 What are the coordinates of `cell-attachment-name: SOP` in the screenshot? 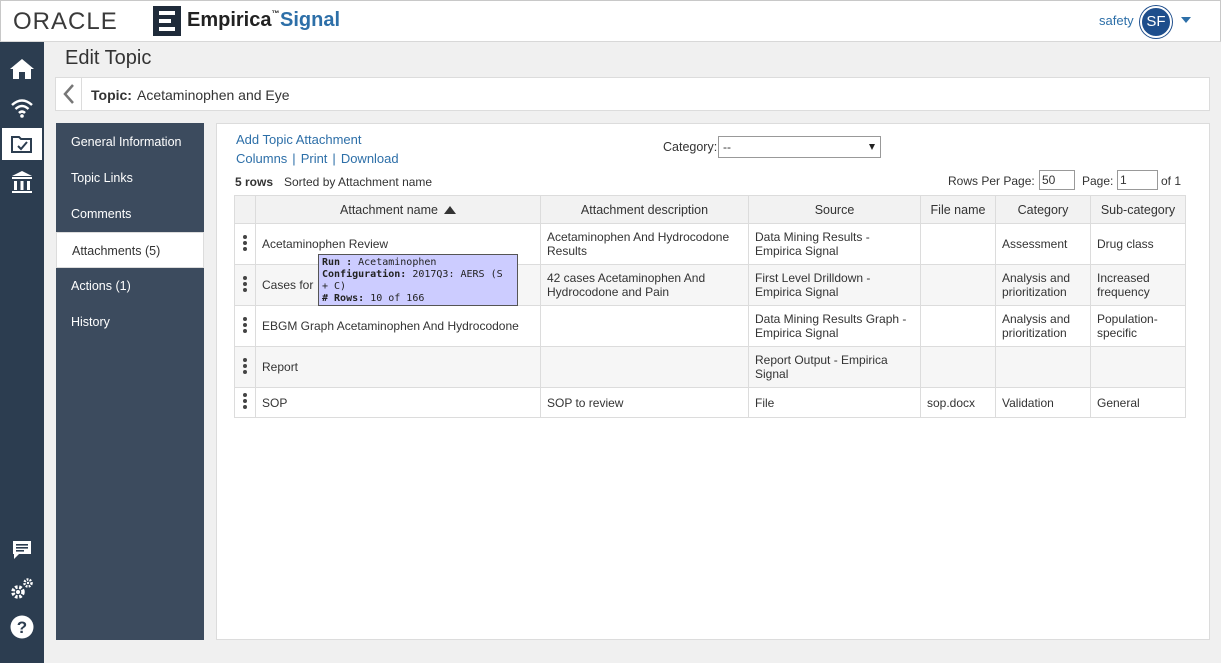 It's located at (398, 402).